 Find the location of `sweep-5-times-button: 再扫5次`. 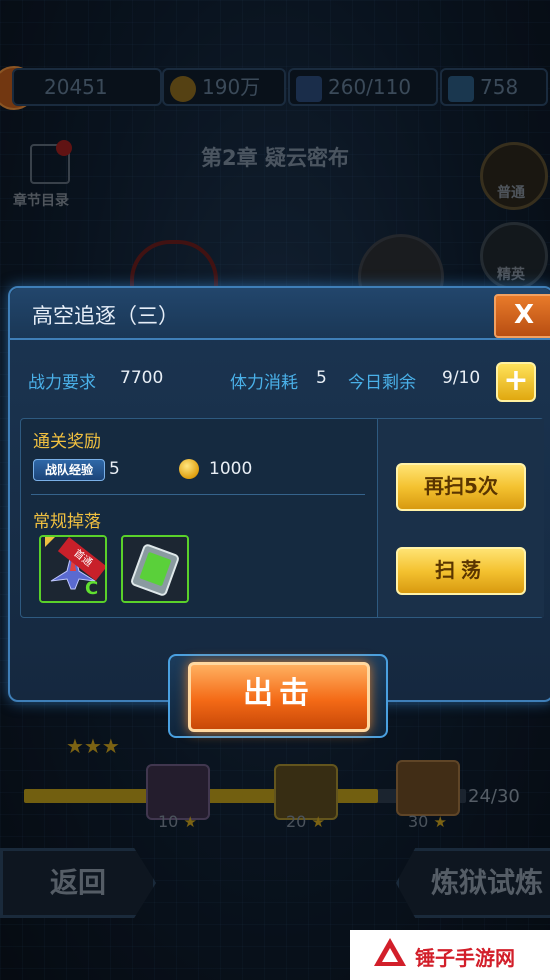

sweep-5-times-button: 再扫5次 is located at coordinates (461, 487).